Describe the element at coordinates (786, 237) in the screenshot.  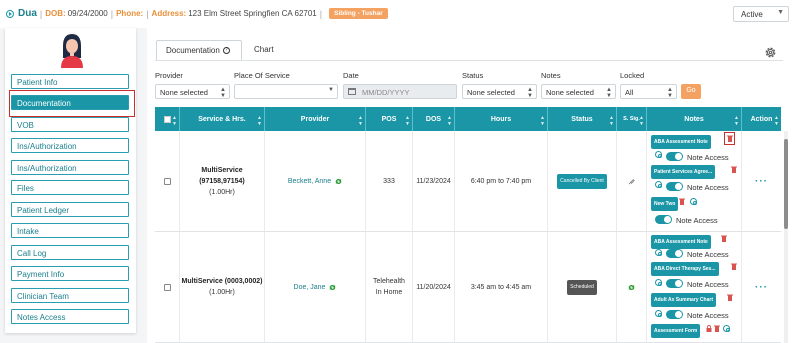
I see `table-scrollbar` at that location.